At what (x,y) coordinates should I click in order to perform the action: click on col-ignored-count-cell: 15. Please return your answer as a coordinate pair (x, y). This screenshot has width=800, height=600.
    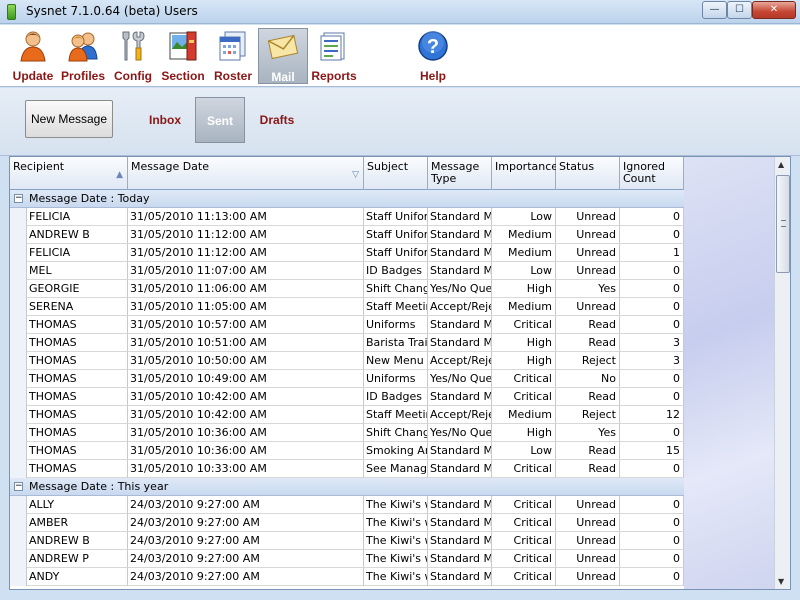
    Looking at the image, I should click on (652, 451).